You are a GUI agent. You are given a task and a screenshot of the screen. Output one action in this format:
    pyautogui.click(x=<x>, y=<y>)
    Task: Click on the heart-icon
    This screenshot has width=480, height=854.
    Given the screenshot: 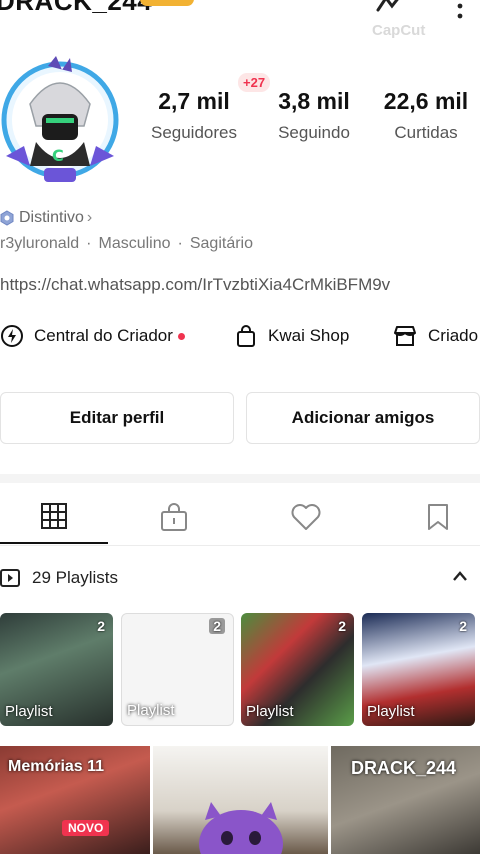 What is the action you would take?
    pyautogui.click(x=306, y=517)
    